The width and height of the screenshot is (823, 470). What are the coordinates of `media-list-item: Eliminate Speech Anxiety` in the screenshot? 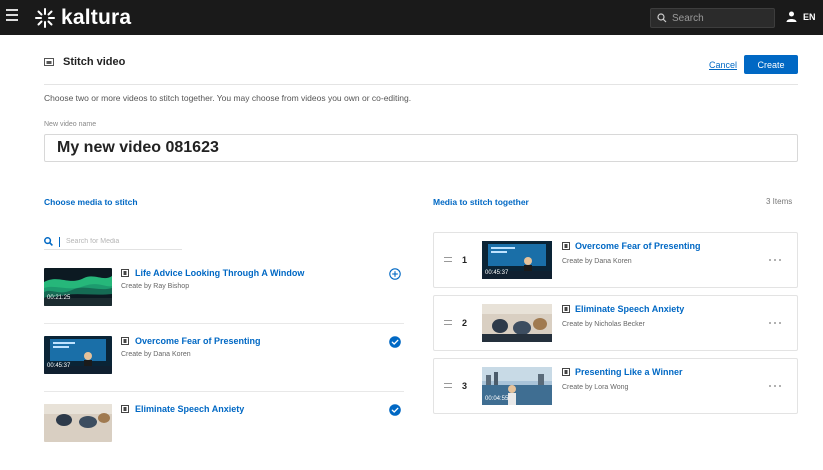 It's located at (224, 437).